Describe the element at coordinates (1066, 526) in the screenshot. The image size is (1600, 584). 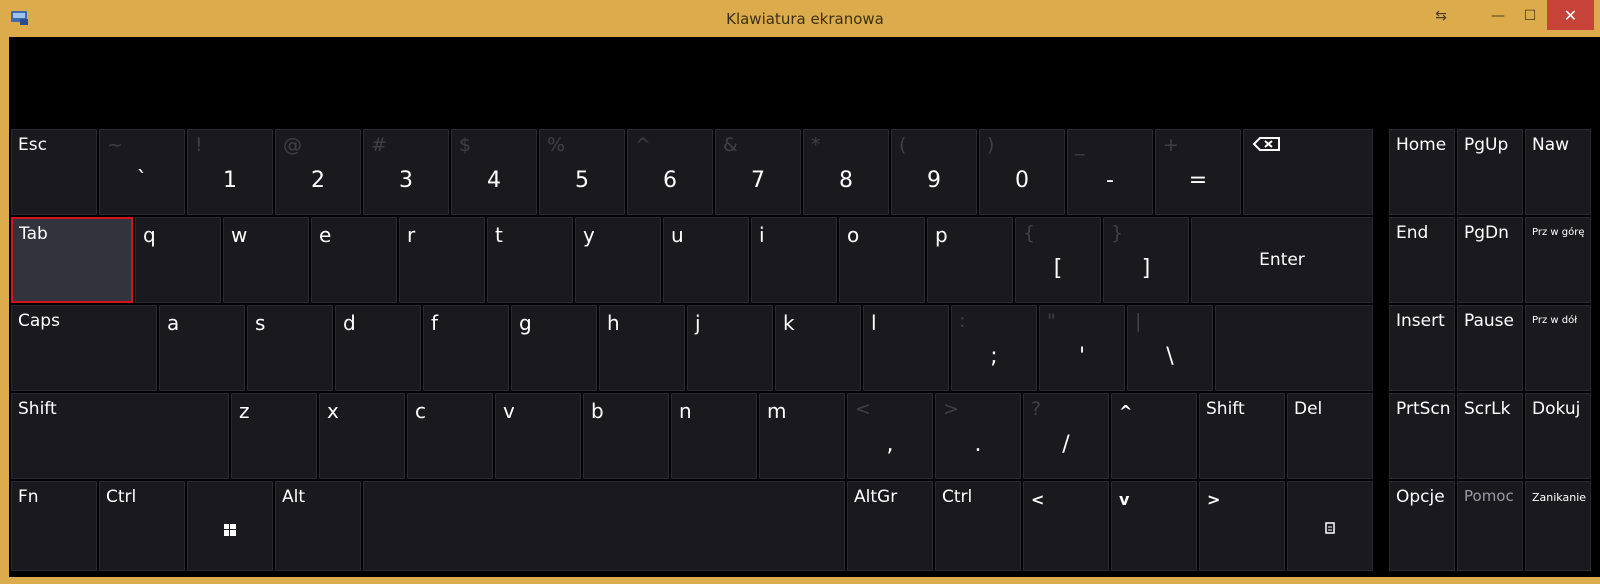
I see `key-left-arrow: <` at that location.